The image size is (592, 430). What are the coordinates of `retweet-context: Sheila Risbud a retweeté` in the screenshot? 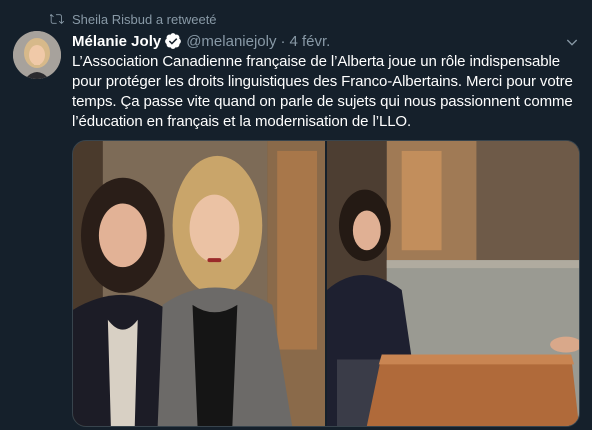 It's located at (133, 19).